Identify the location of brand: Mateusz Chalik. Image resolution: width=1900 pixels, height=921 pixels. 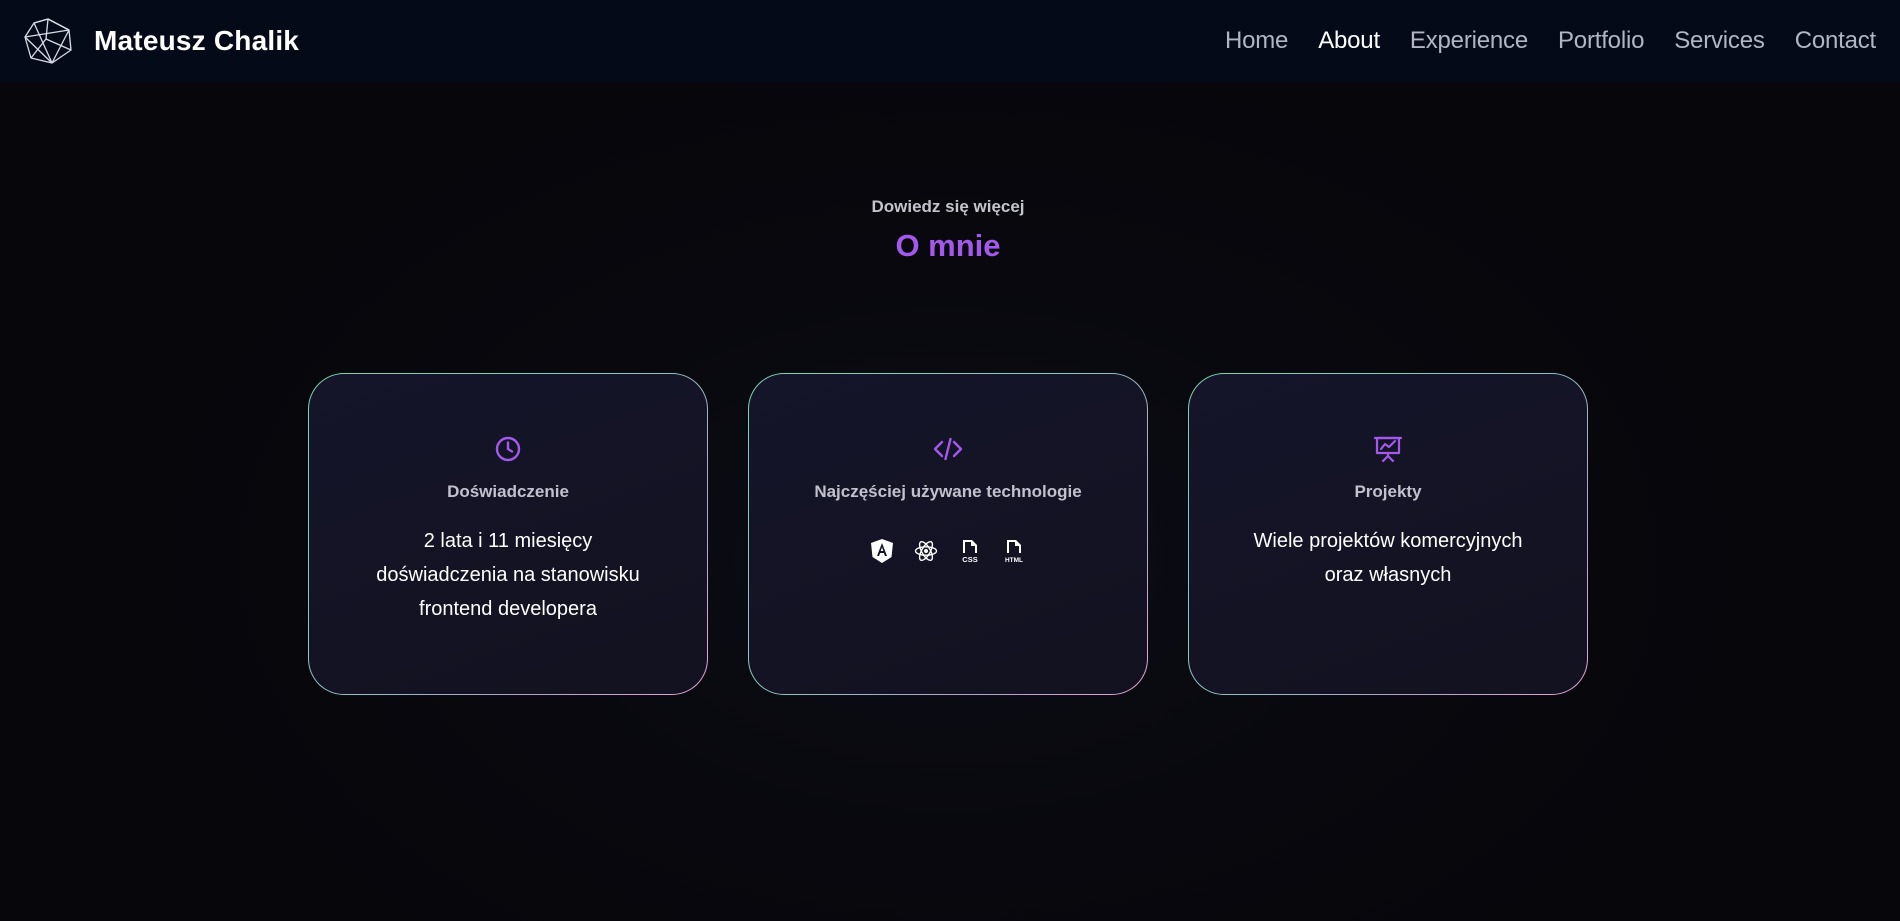
(160, 41).